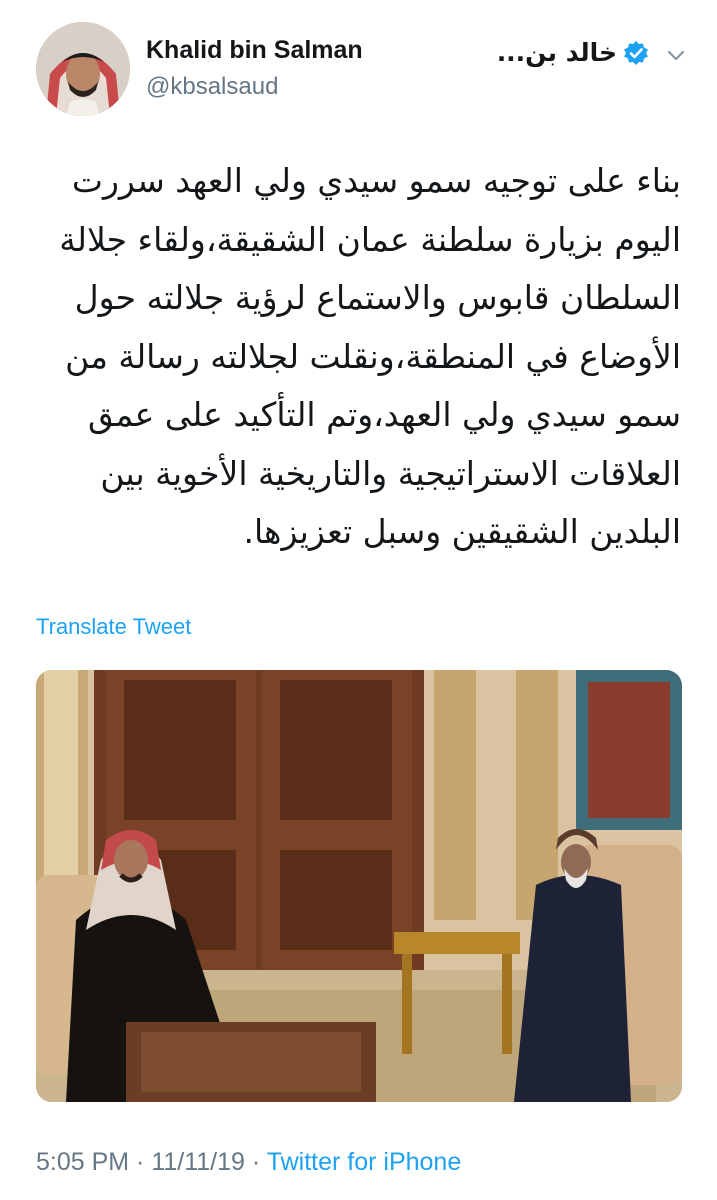 The width and height of the screenshot is (717, 1200). Describe the element at coordinates (198, 1162) in the screenshot. I see `tweet-date: 11/11/19` at that location.